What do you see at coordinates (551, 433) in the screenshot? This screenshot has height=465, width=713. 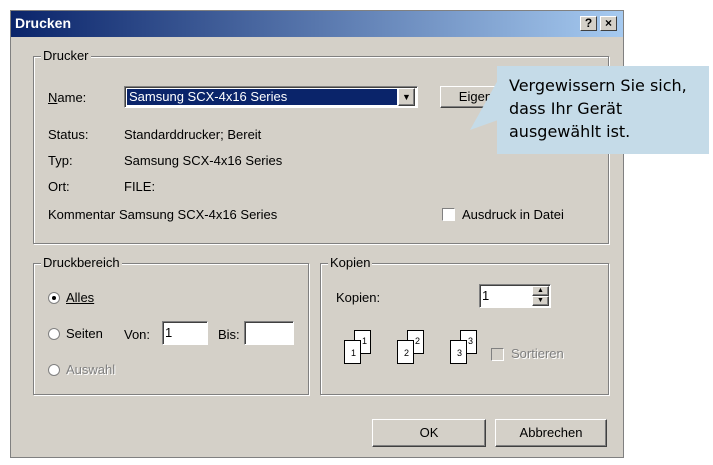 I see `cancel-button: Abbrechen` at bounding box center [551, 433].